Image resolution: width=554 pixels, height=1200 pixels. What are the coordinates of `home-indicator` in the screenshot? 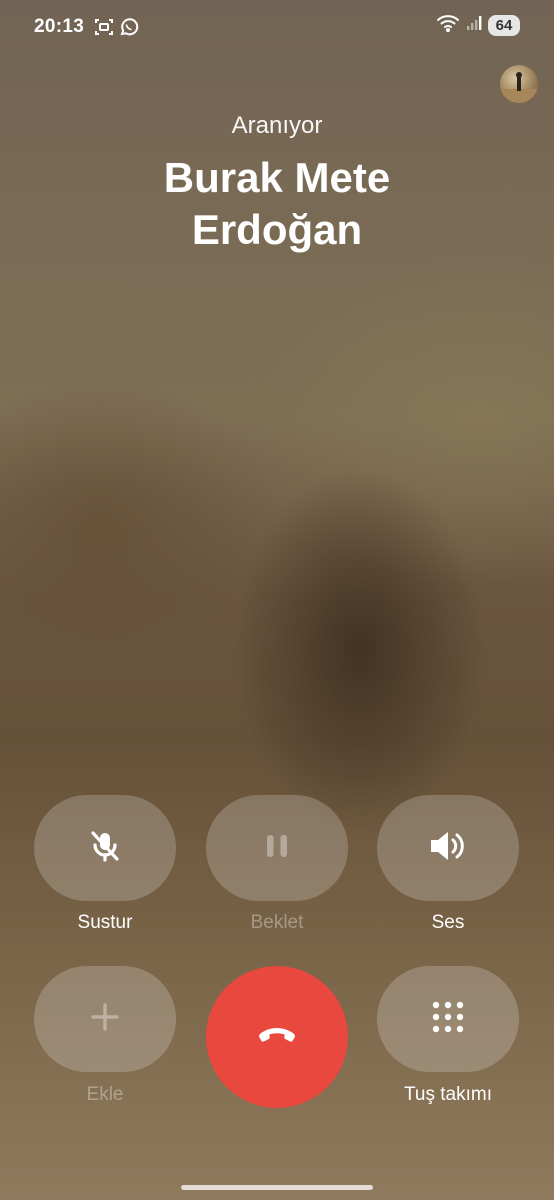 It's located at (277, 1187).